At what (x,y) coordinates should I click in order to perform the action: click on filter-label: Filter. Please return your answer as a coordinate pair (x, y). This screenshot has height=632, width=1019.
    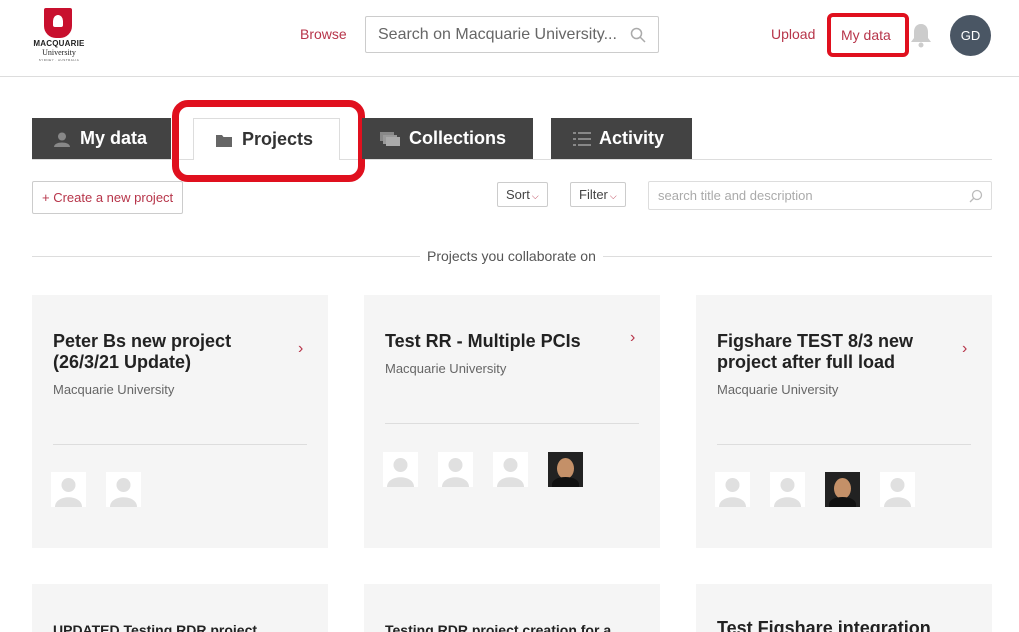
    Looking at the image, I should click on (593, 194).